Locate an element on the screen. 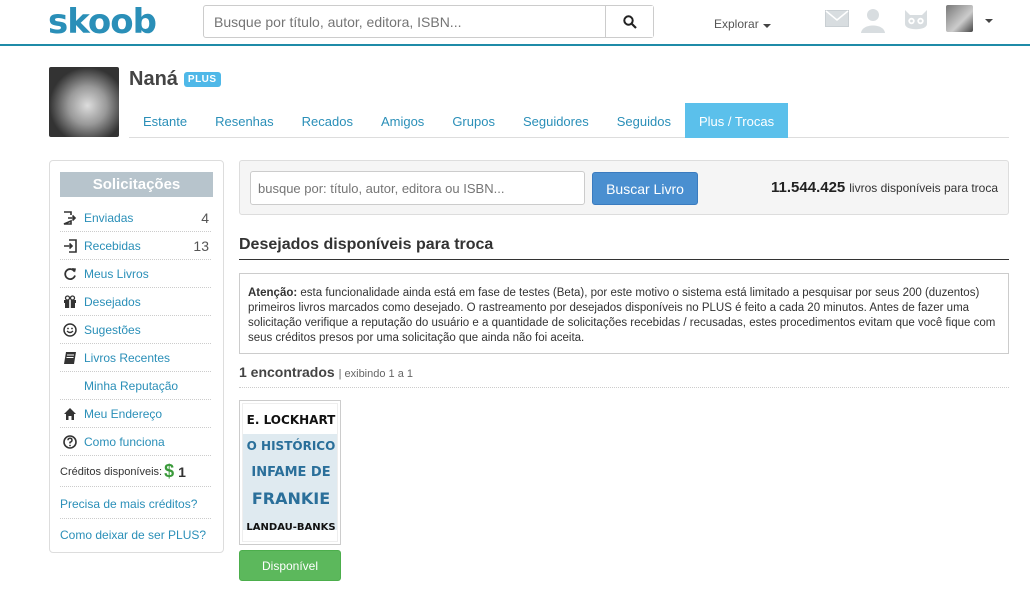 The width and height of the screenshot is (1030, 595). mail-icon is located at coordinates (837, 18).